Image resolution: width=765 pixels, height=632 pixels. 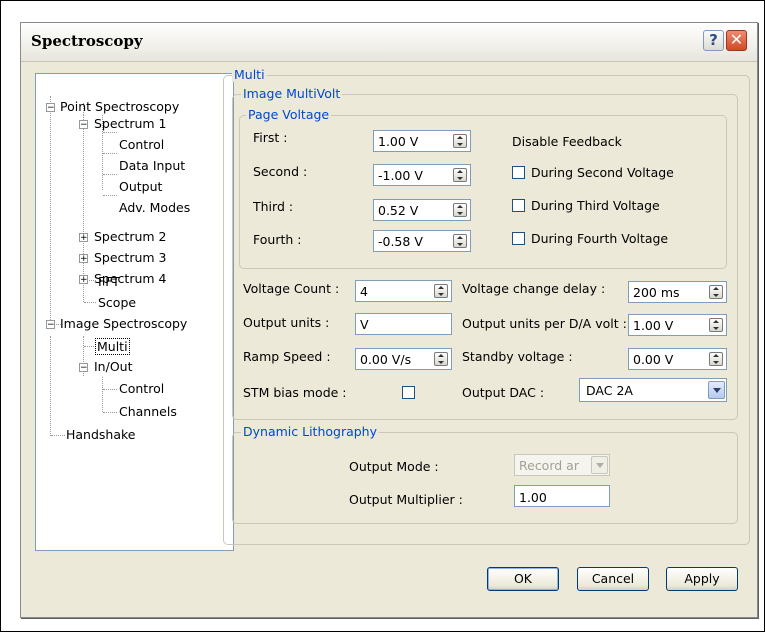 What do you see at coordinates (408, 392) in the screenshot?
I see `stm-bias-mode-checkbox` at bounding box center [408, 392].